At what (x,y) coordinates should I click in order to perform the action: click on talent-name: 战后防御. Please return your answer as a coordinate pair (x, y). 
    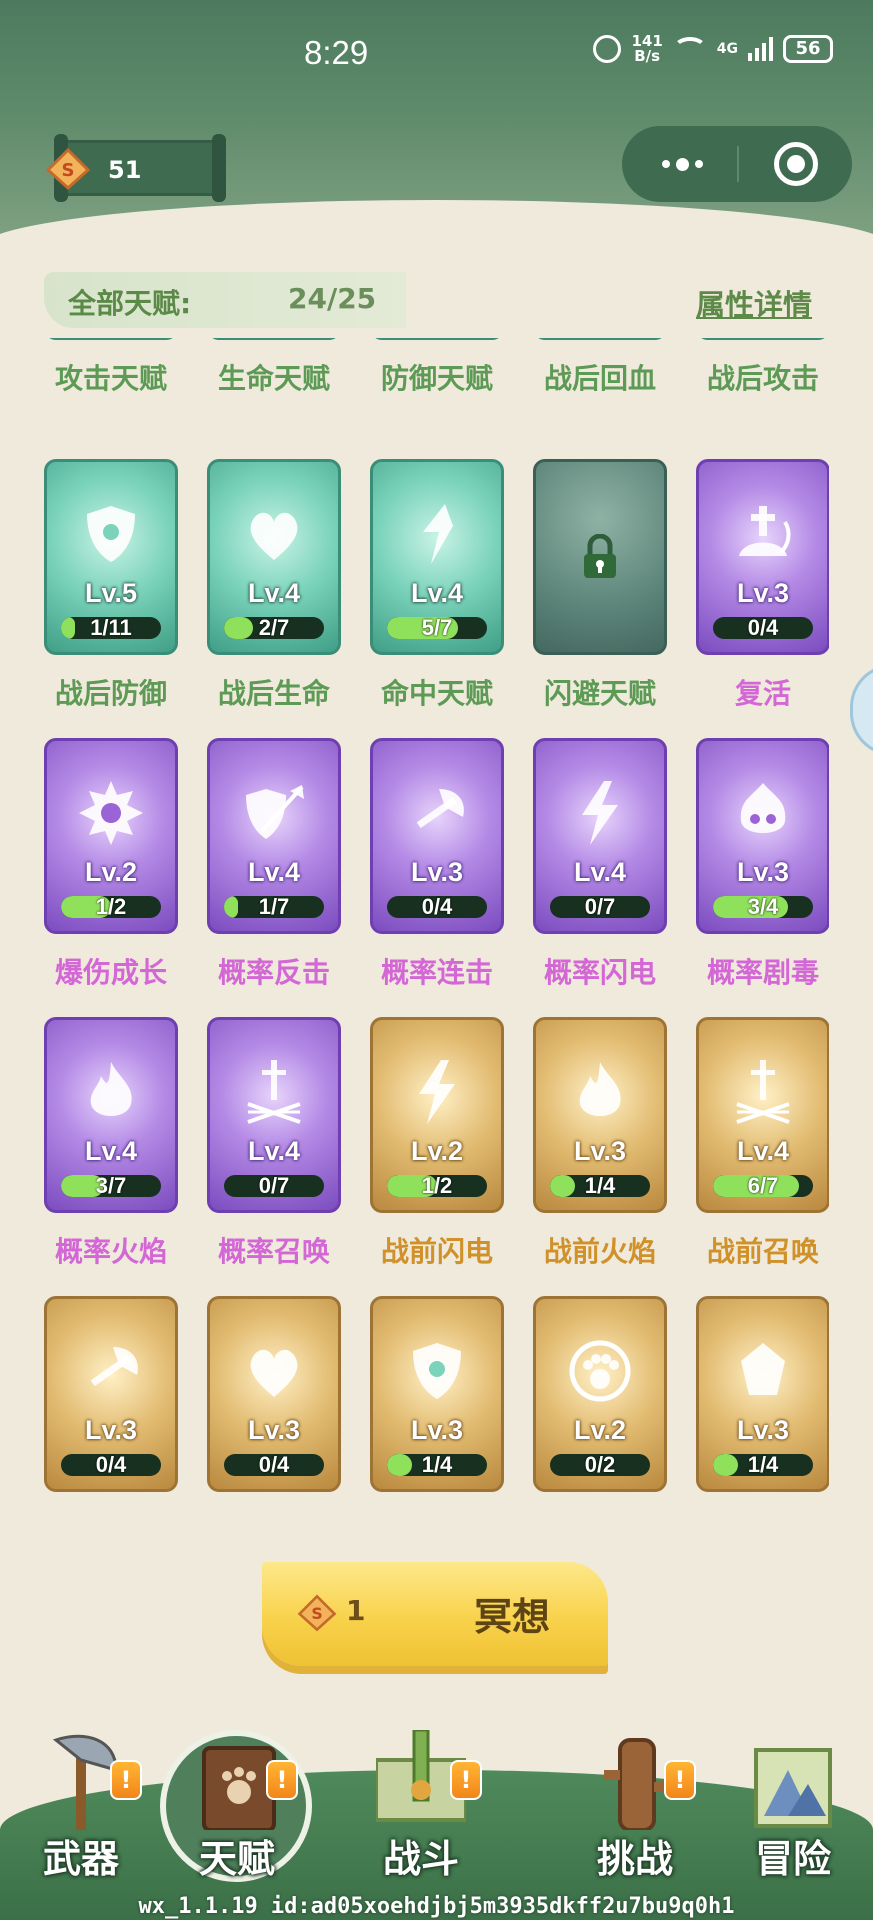
    Looking at the image, I should click on (110, 693).